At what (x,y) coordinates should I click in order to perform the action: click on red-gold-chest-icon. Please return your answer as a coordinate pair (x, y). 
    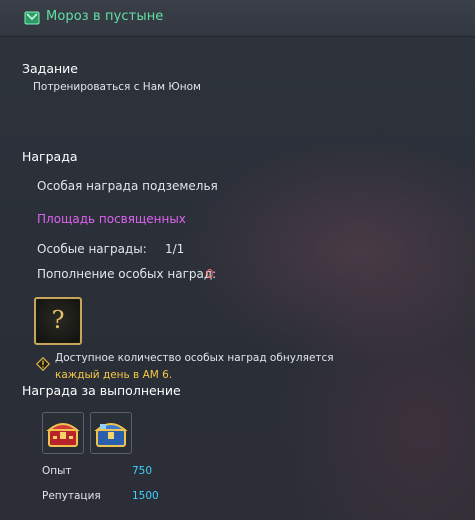
    Looking at the image, I should click on (63, 433).